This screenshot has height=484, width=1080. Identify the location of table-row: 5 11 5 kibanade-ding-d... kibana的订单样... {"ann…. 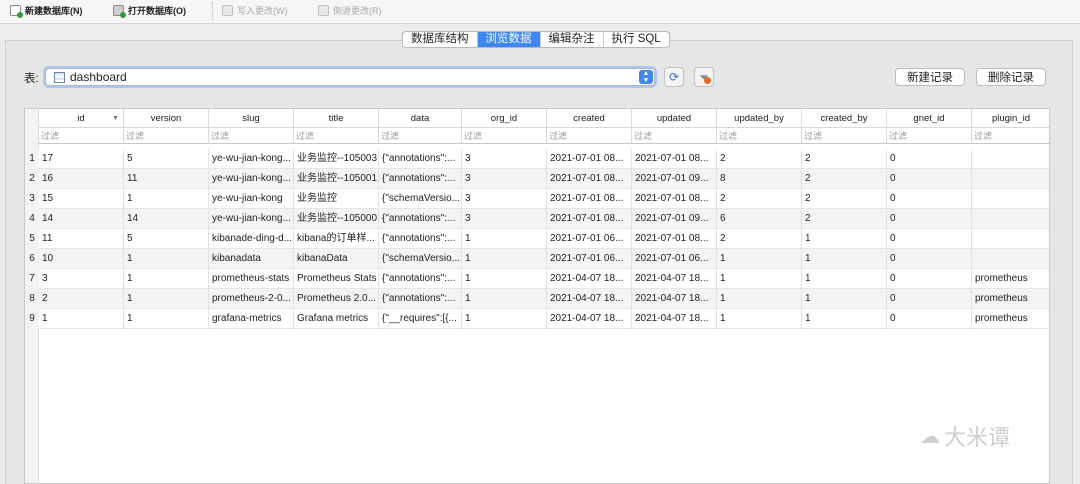
(537, 239).